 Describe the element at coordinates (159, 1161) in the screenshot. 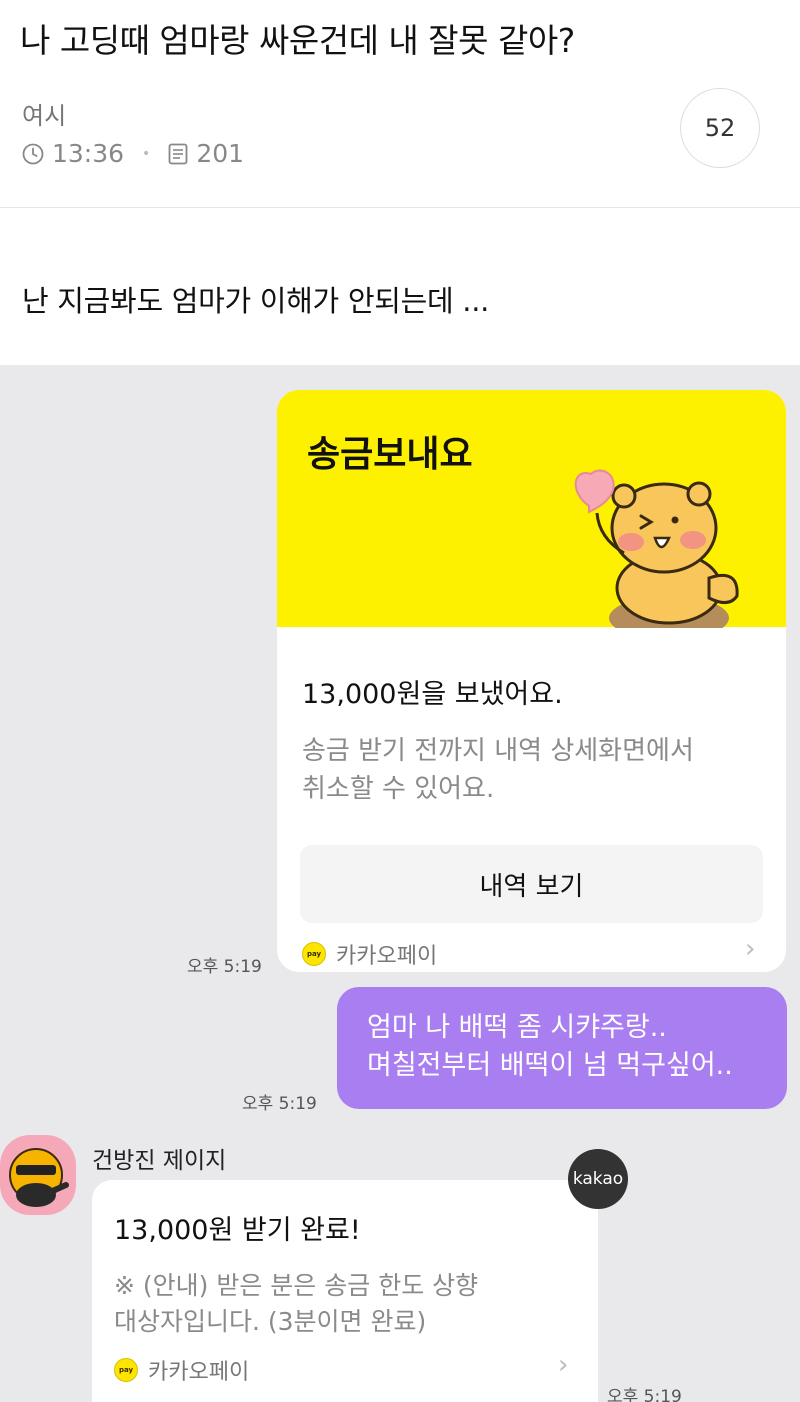

I see `sender-name: 건방진 제이지` at that location.